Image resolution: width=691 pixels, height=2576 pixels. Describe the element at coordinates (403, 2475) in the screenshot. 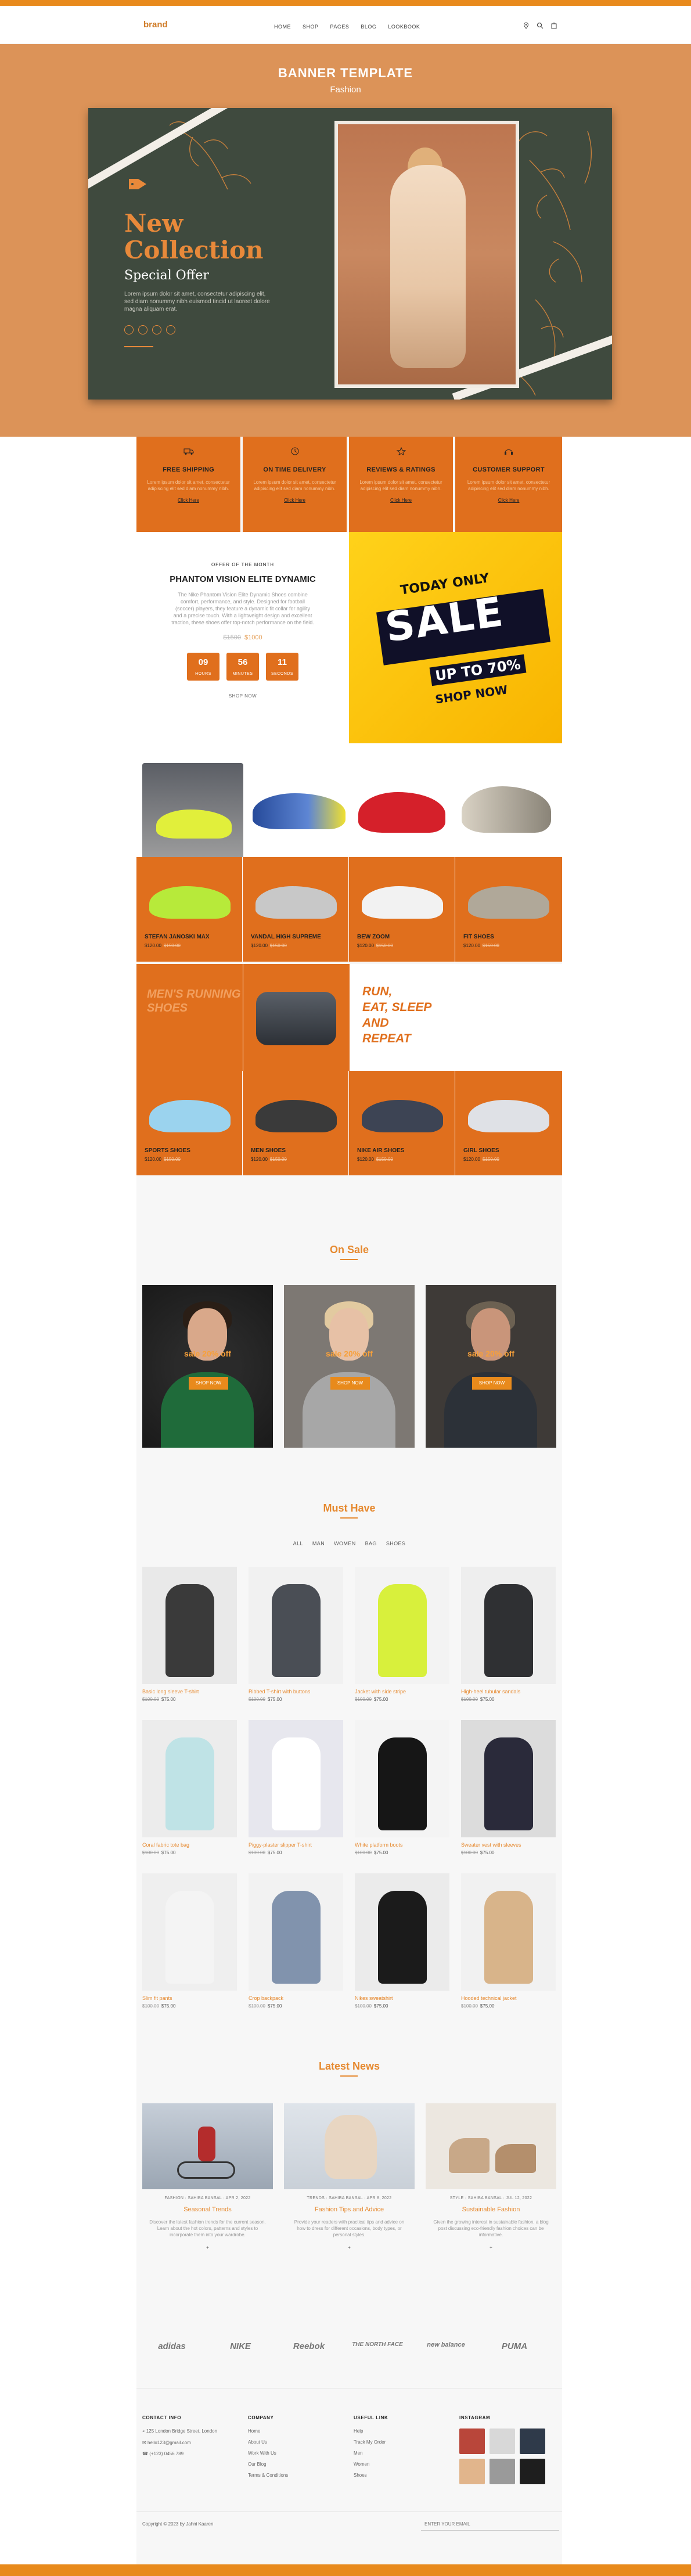

I see `footer-link: Shoes` at that location.